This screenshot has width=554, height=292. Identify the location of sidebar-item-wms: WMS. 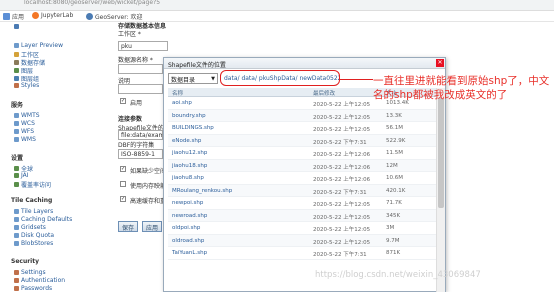
(25, 139).